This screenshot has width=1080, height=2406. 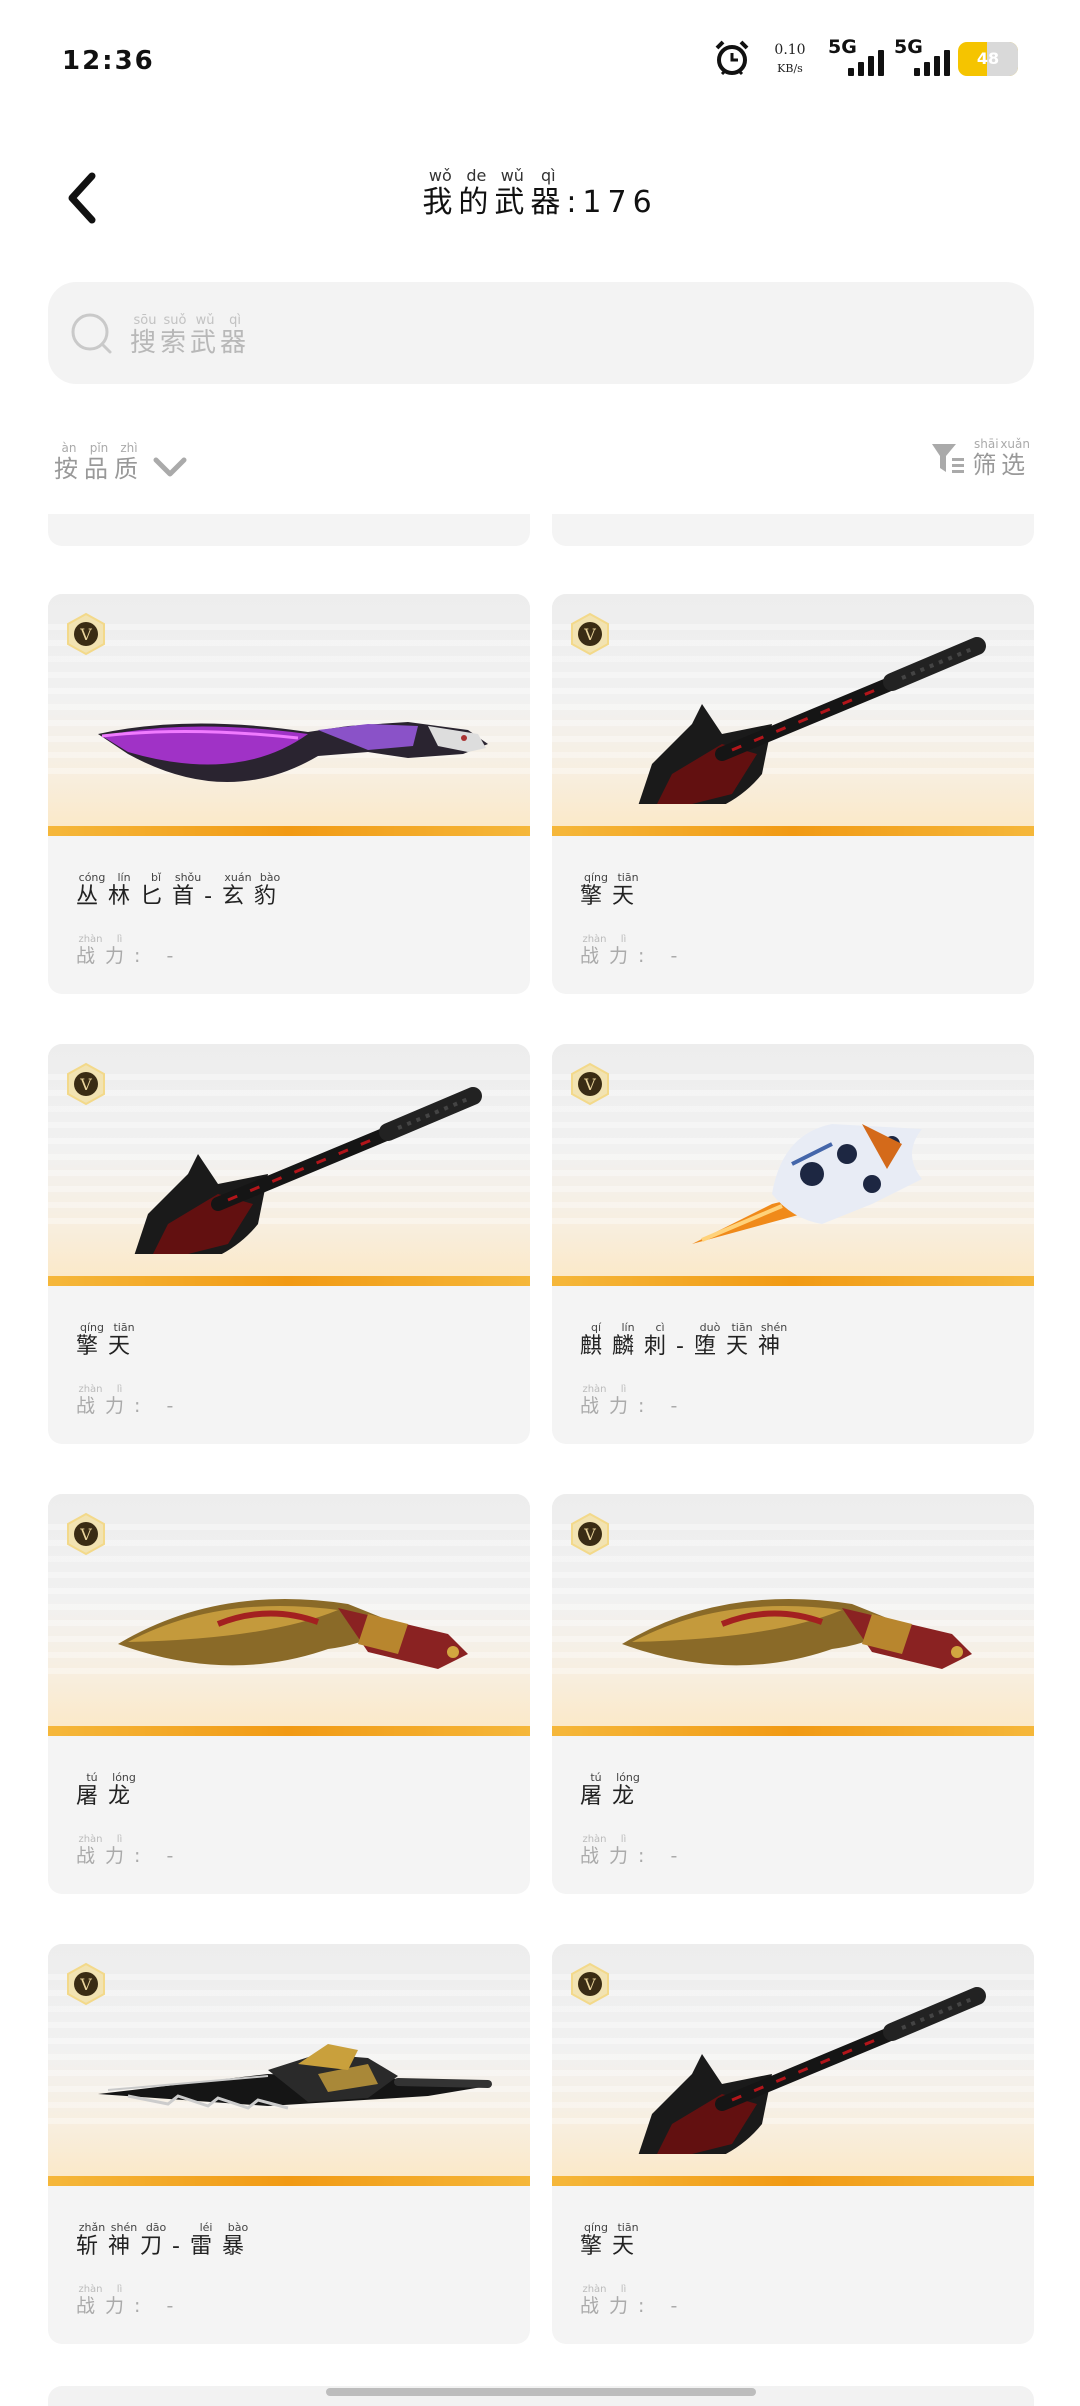 What do you see at coordinates (145, 335) in the screenshot?
I see `search-placeholder-char: 搜sōu` at bounding box center [145, 335].